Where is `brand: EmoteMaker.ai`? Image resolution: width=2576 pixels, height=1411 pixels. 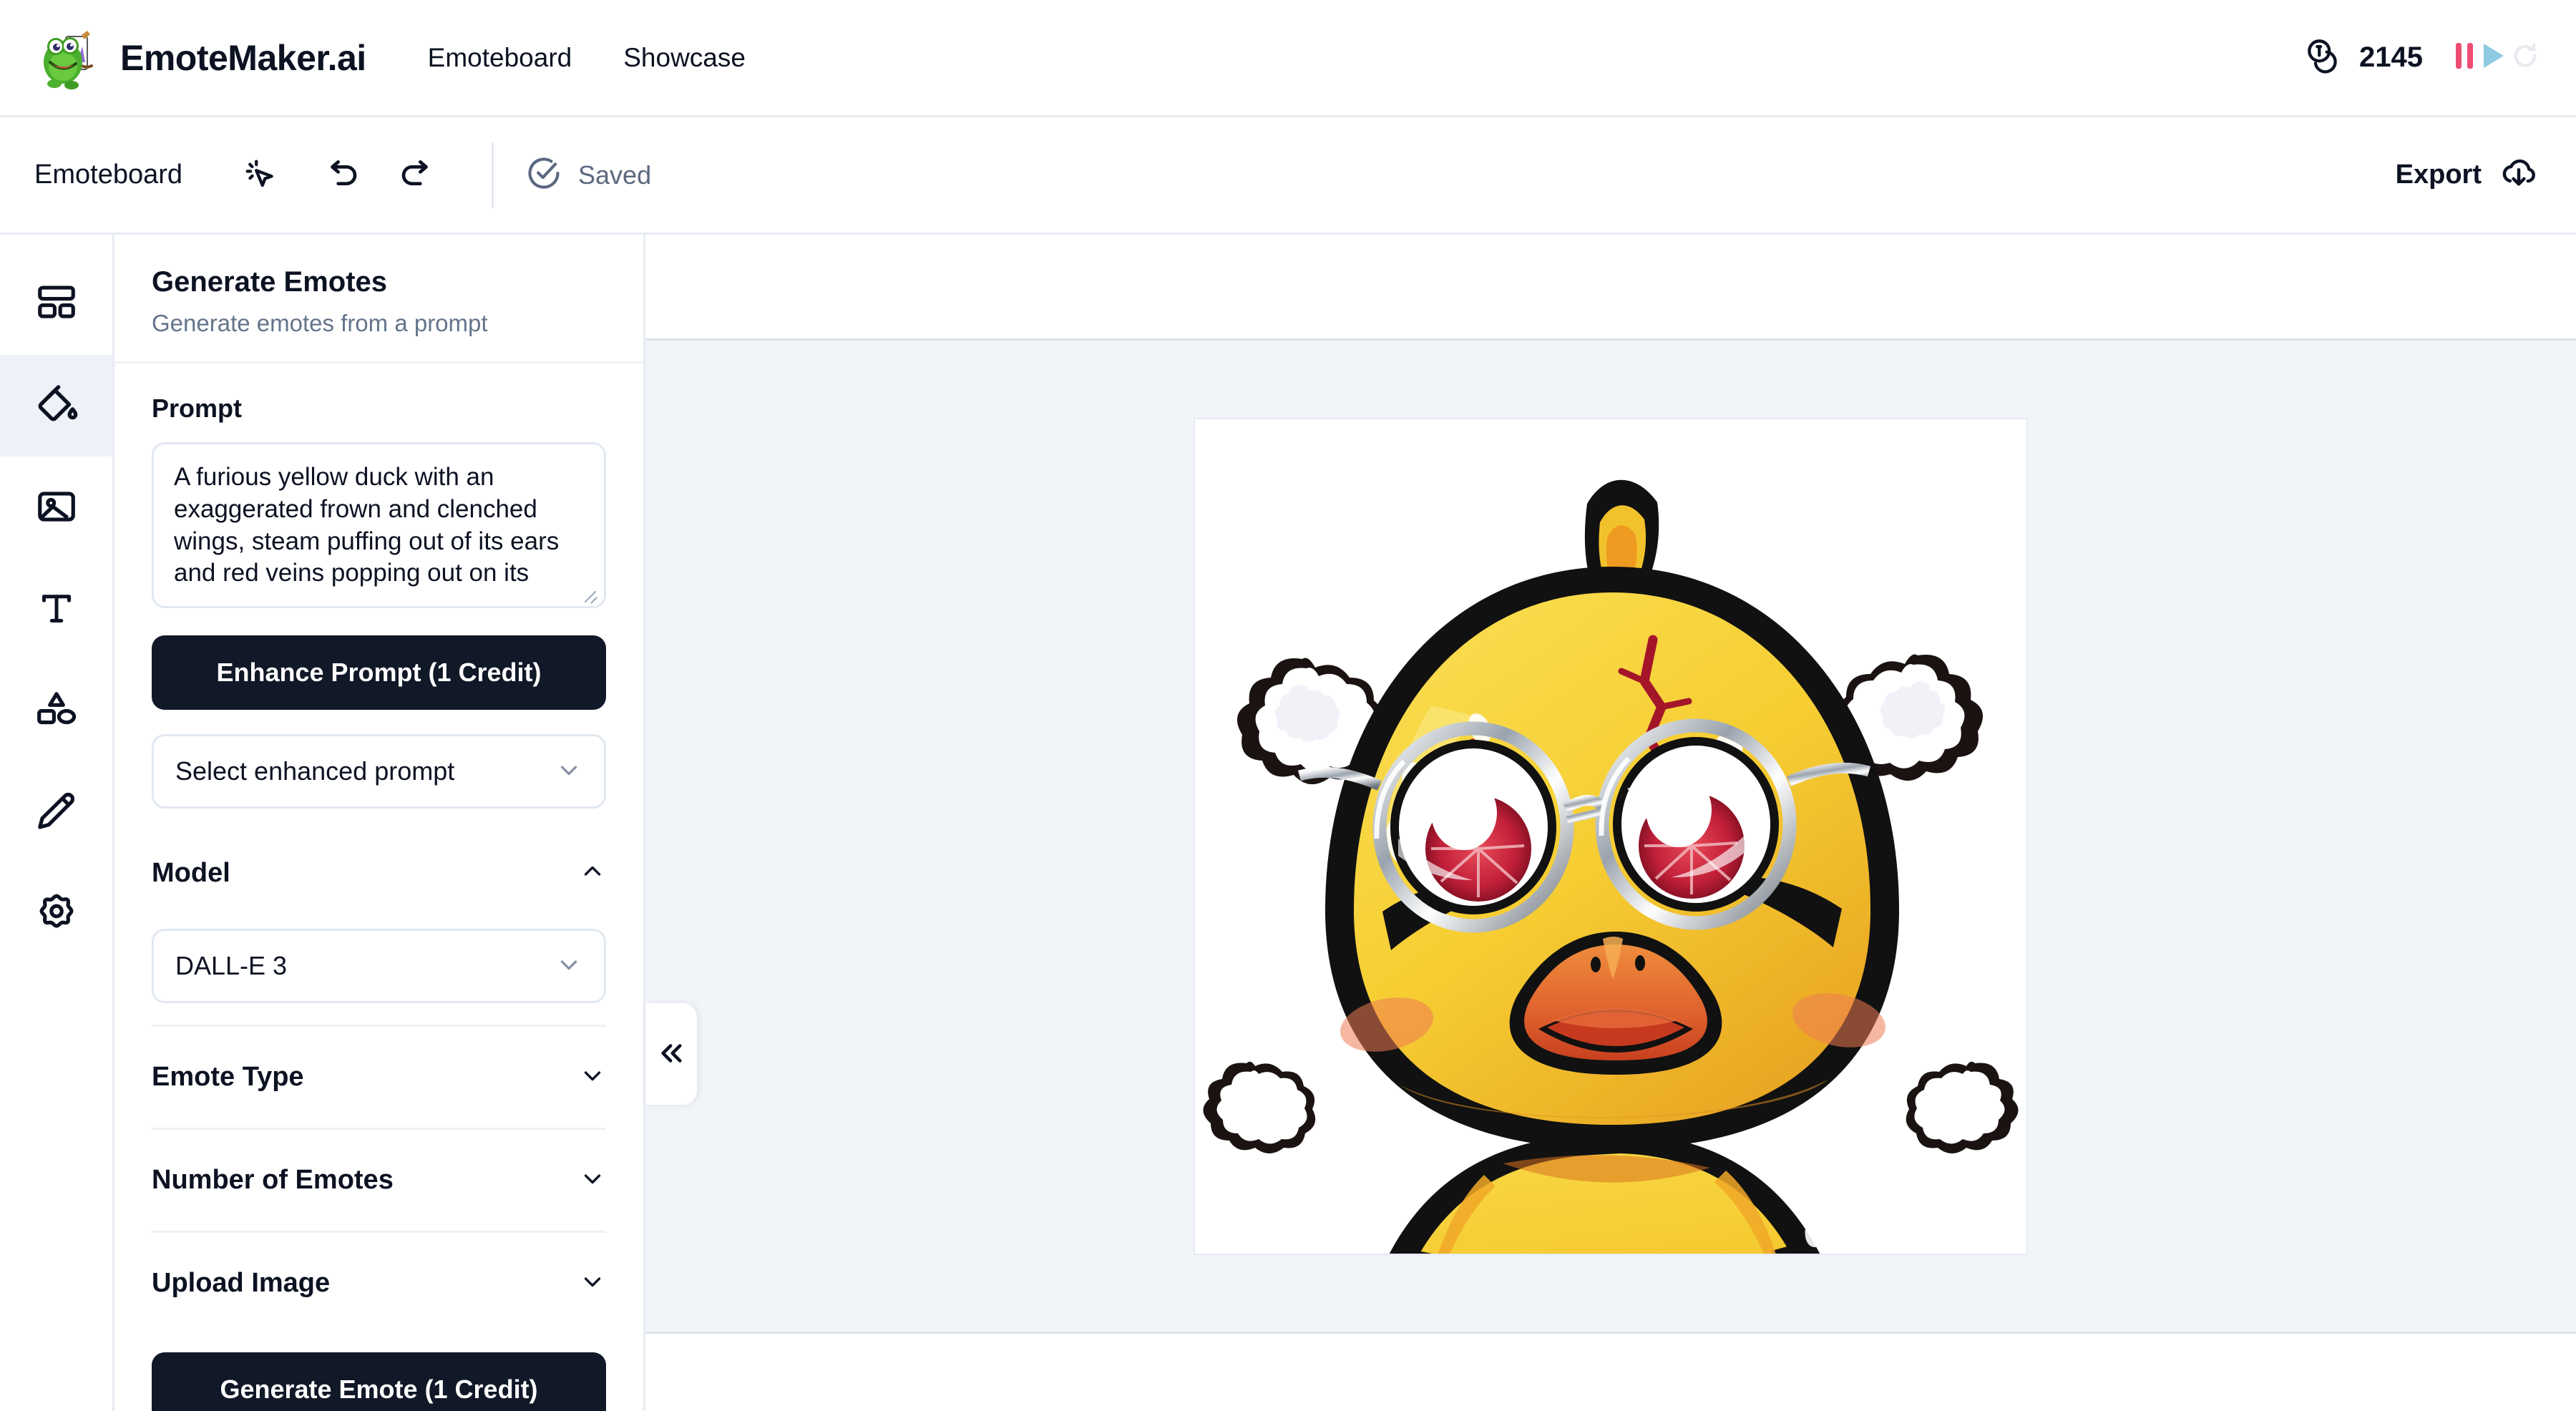
brand: EmoteMaker.ai is located at coordinates (201, 58).